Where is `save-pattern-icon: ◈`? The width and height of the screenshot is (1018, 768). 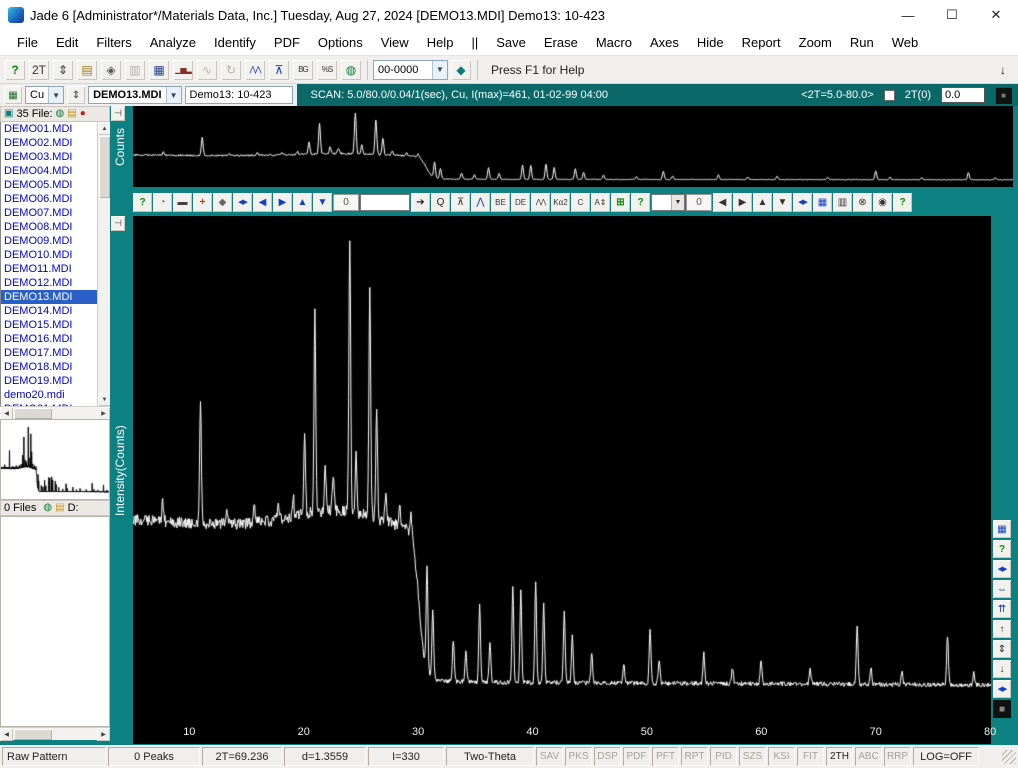
save-pattern-icon: ◈ is located at coordinates (111, 69).